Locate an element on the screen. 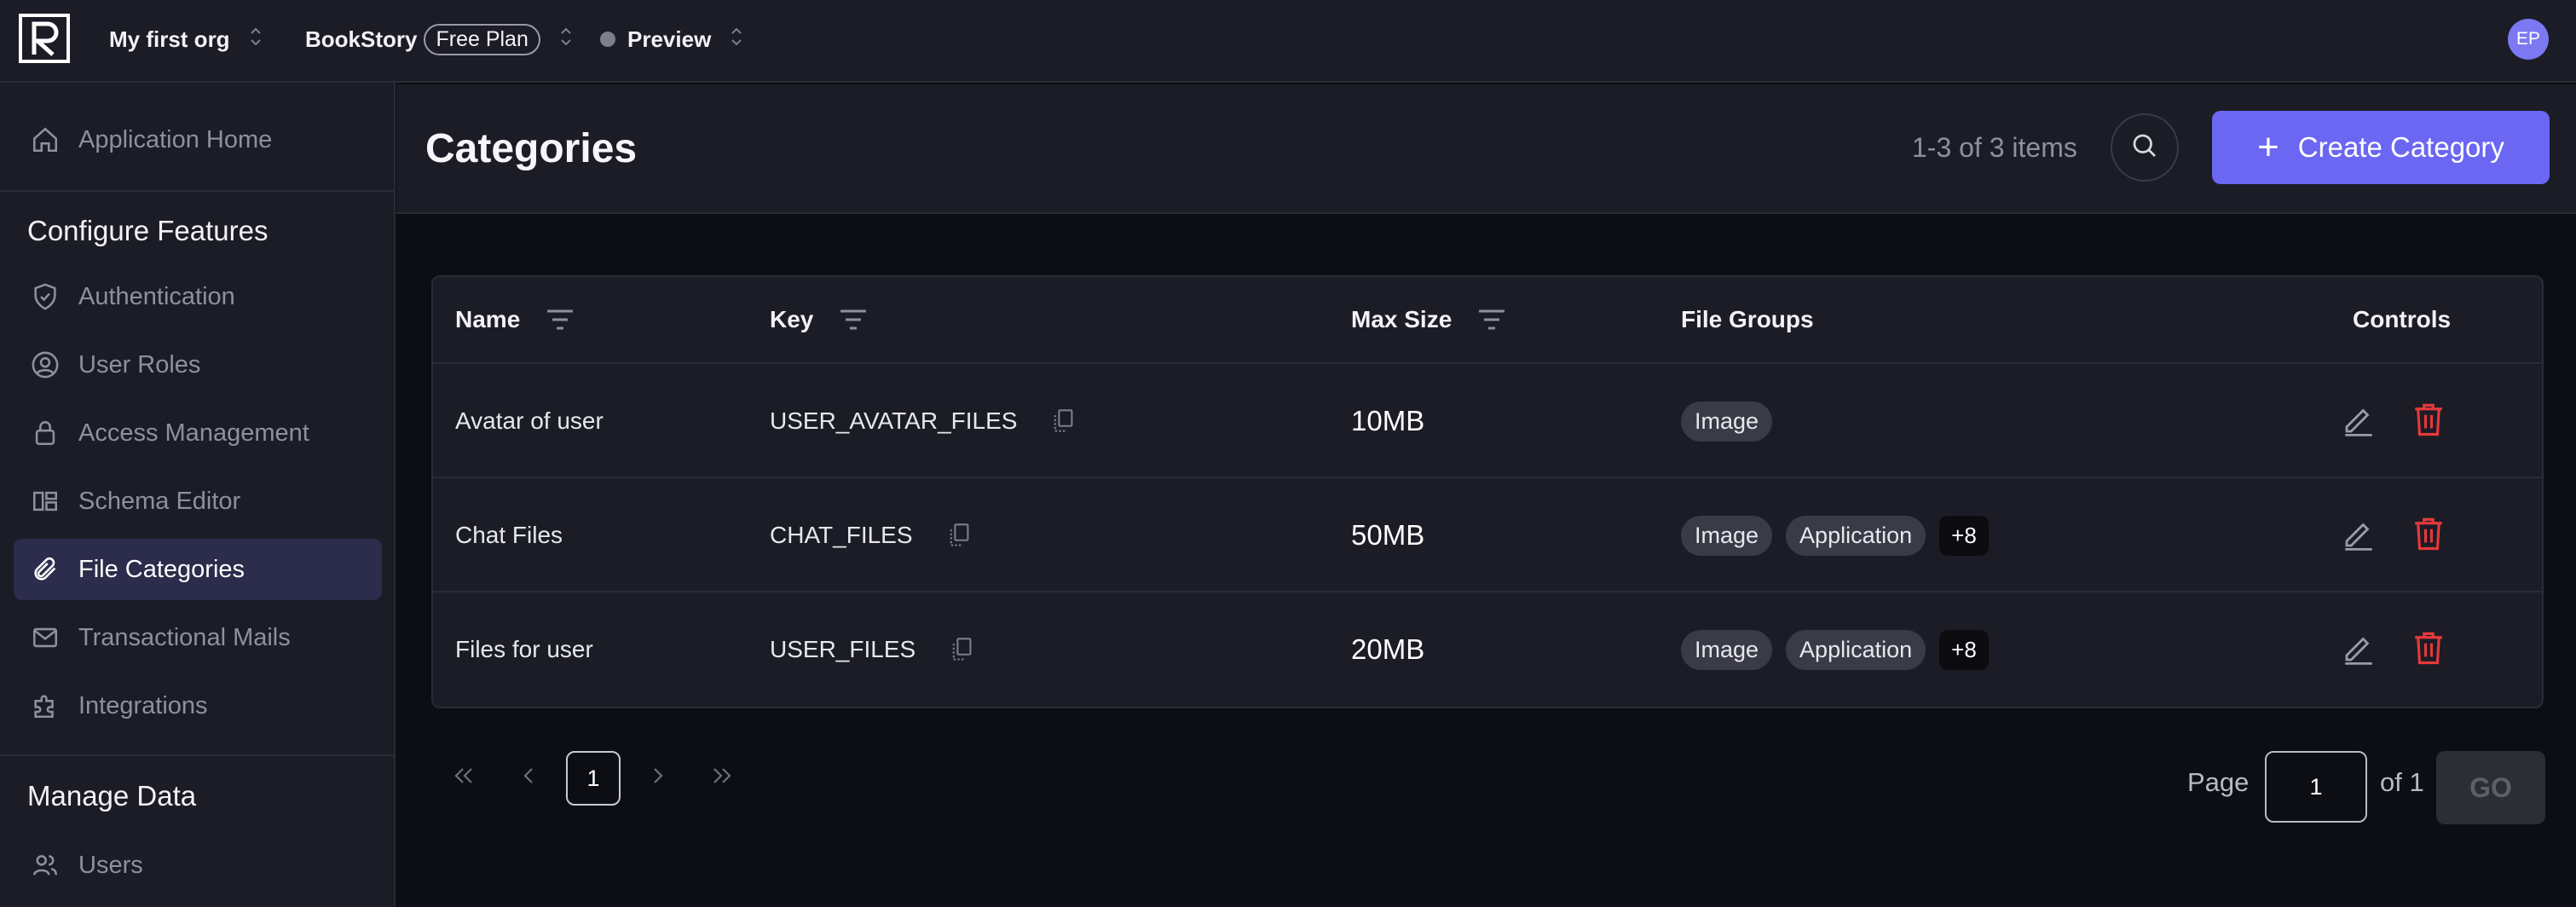 Image resolution: width=2576 pixels, height=907 pixels. key-value: USER_FILES is located at coordinates (843, 649).